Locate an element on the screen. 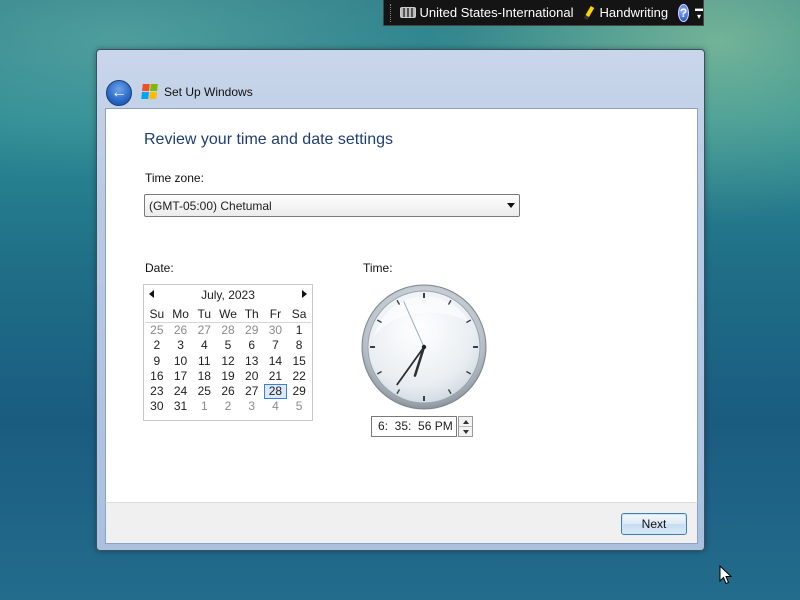 This screenshot has height=600, width=800. input-language-button: United States-International is located at coordinates (487, 12).